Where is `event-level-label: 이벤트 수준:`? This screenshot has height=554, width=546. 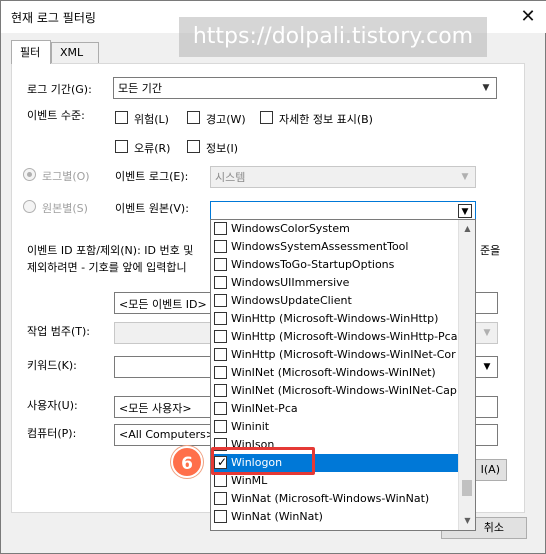 event-level-label: 이벤트 수준: is located at coordinates (56, 115).